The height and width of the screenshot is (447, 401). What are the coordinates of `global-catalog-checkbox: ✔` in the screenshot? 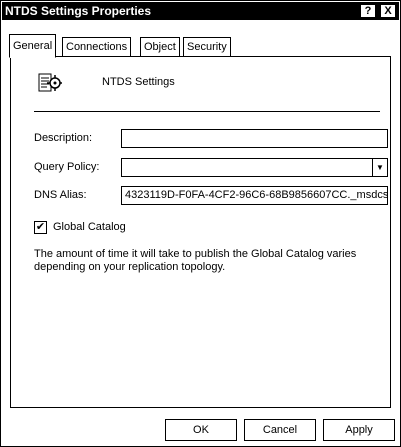 It's located at (40, 227).